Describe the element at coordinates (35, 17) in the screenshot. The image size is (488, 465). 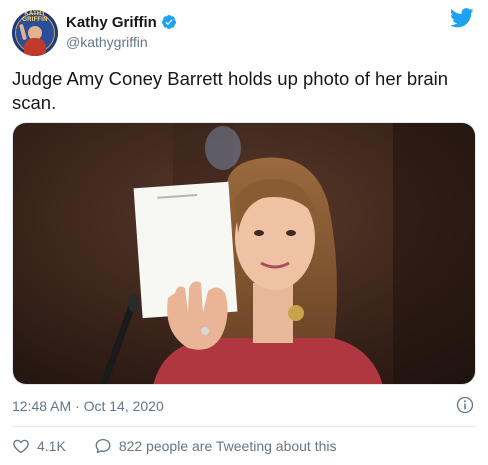
I see `avatar-seal-text: KATHY GRIFFIN` at that location.